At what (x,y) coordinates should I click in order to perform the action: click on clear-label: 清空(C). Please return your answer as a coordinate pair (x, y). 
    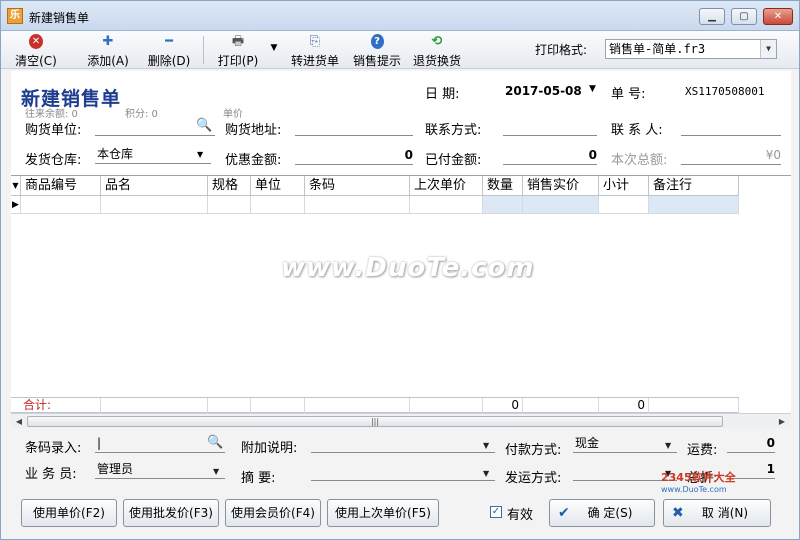
    Looking at the image, I should click on (36, 61).